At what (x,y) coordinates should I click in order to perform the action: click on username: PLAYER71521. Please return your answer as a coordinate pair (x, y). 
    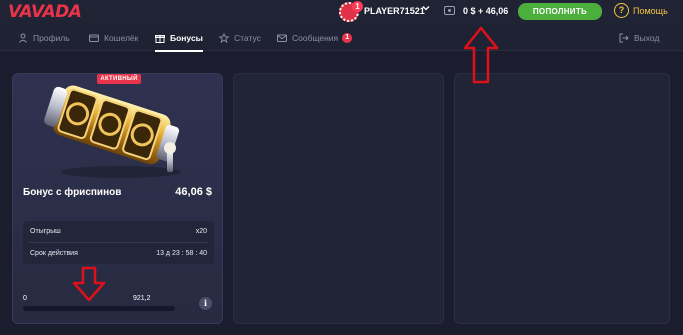
    Looking at the image, I should click on (394, 11).